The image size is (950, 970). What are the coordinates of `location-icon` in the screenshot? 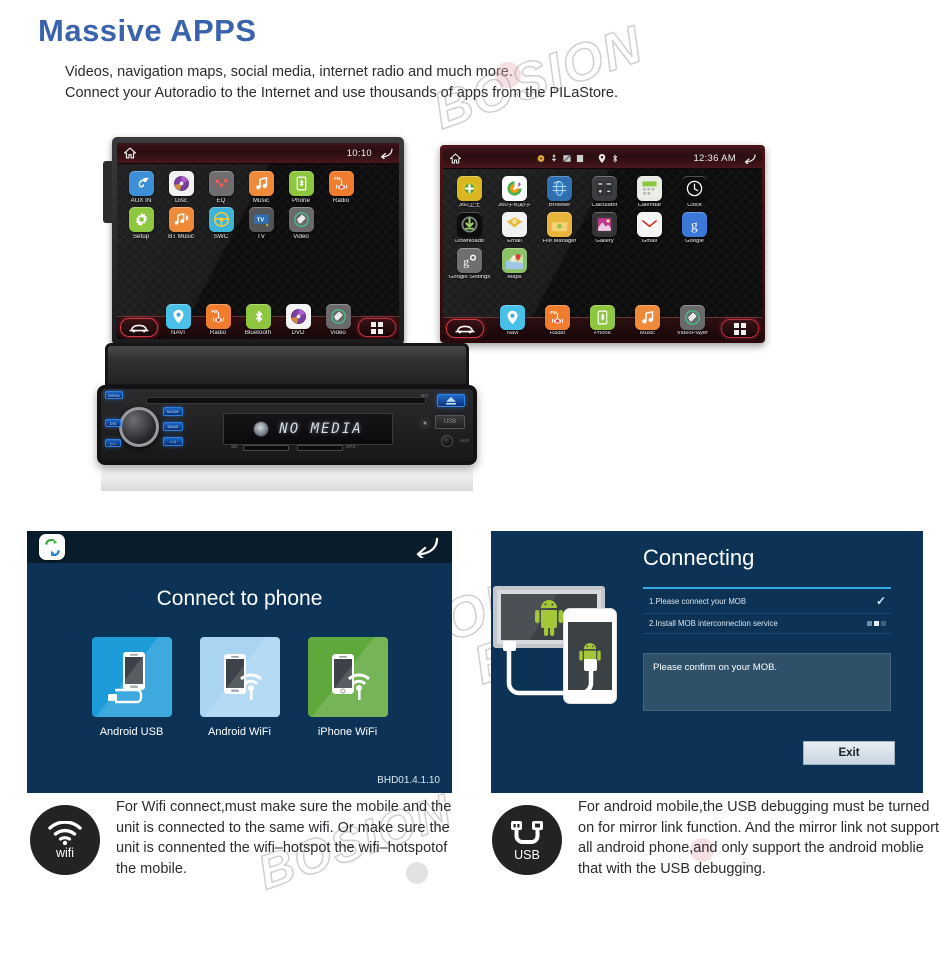 It's located at (601, 158).